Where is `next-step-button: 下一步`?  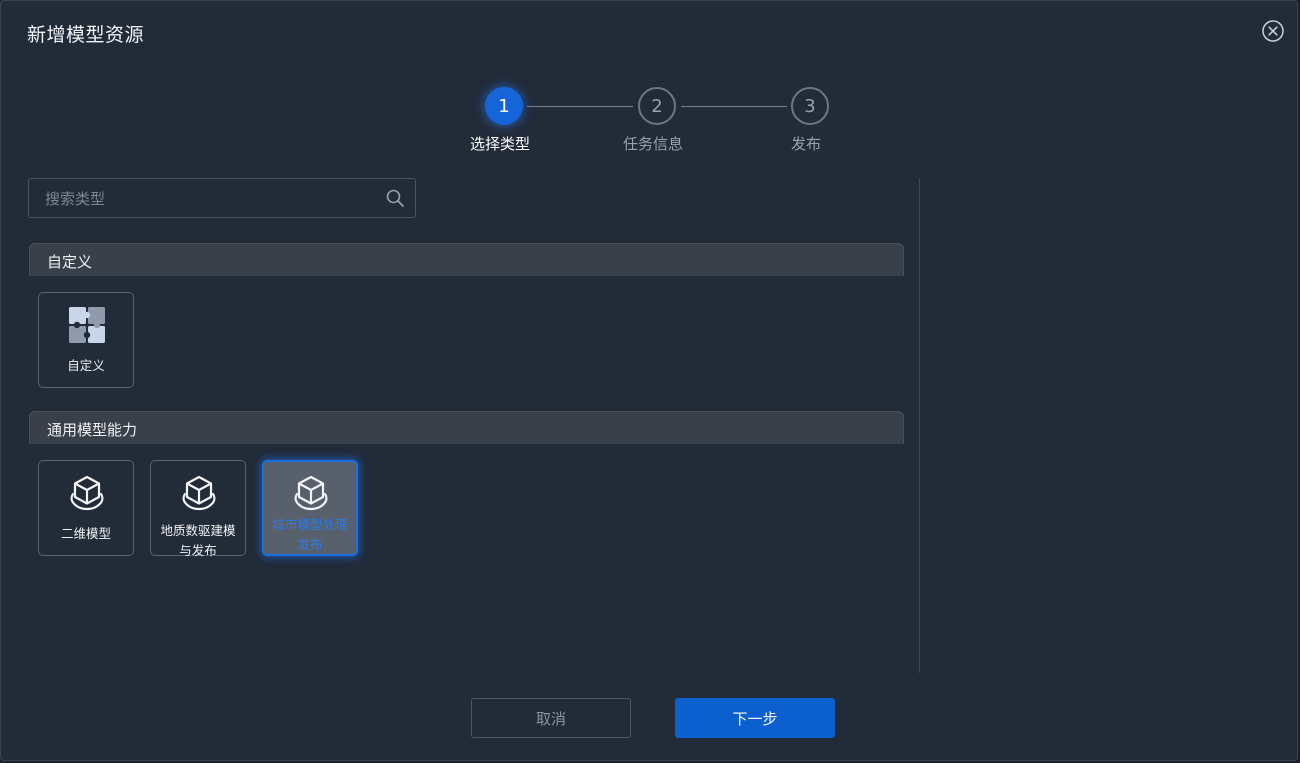
next-step-button: 下一步 is located at coordinates (755, 718).